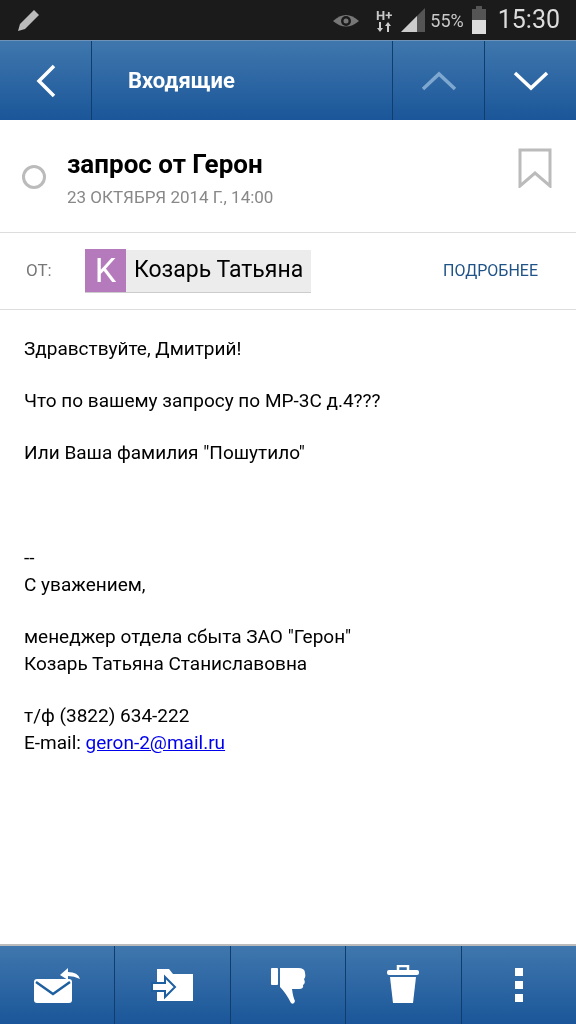  Describe the element at coordinates (29, 558) in the screenshot. I see `body-text: --` at that location.